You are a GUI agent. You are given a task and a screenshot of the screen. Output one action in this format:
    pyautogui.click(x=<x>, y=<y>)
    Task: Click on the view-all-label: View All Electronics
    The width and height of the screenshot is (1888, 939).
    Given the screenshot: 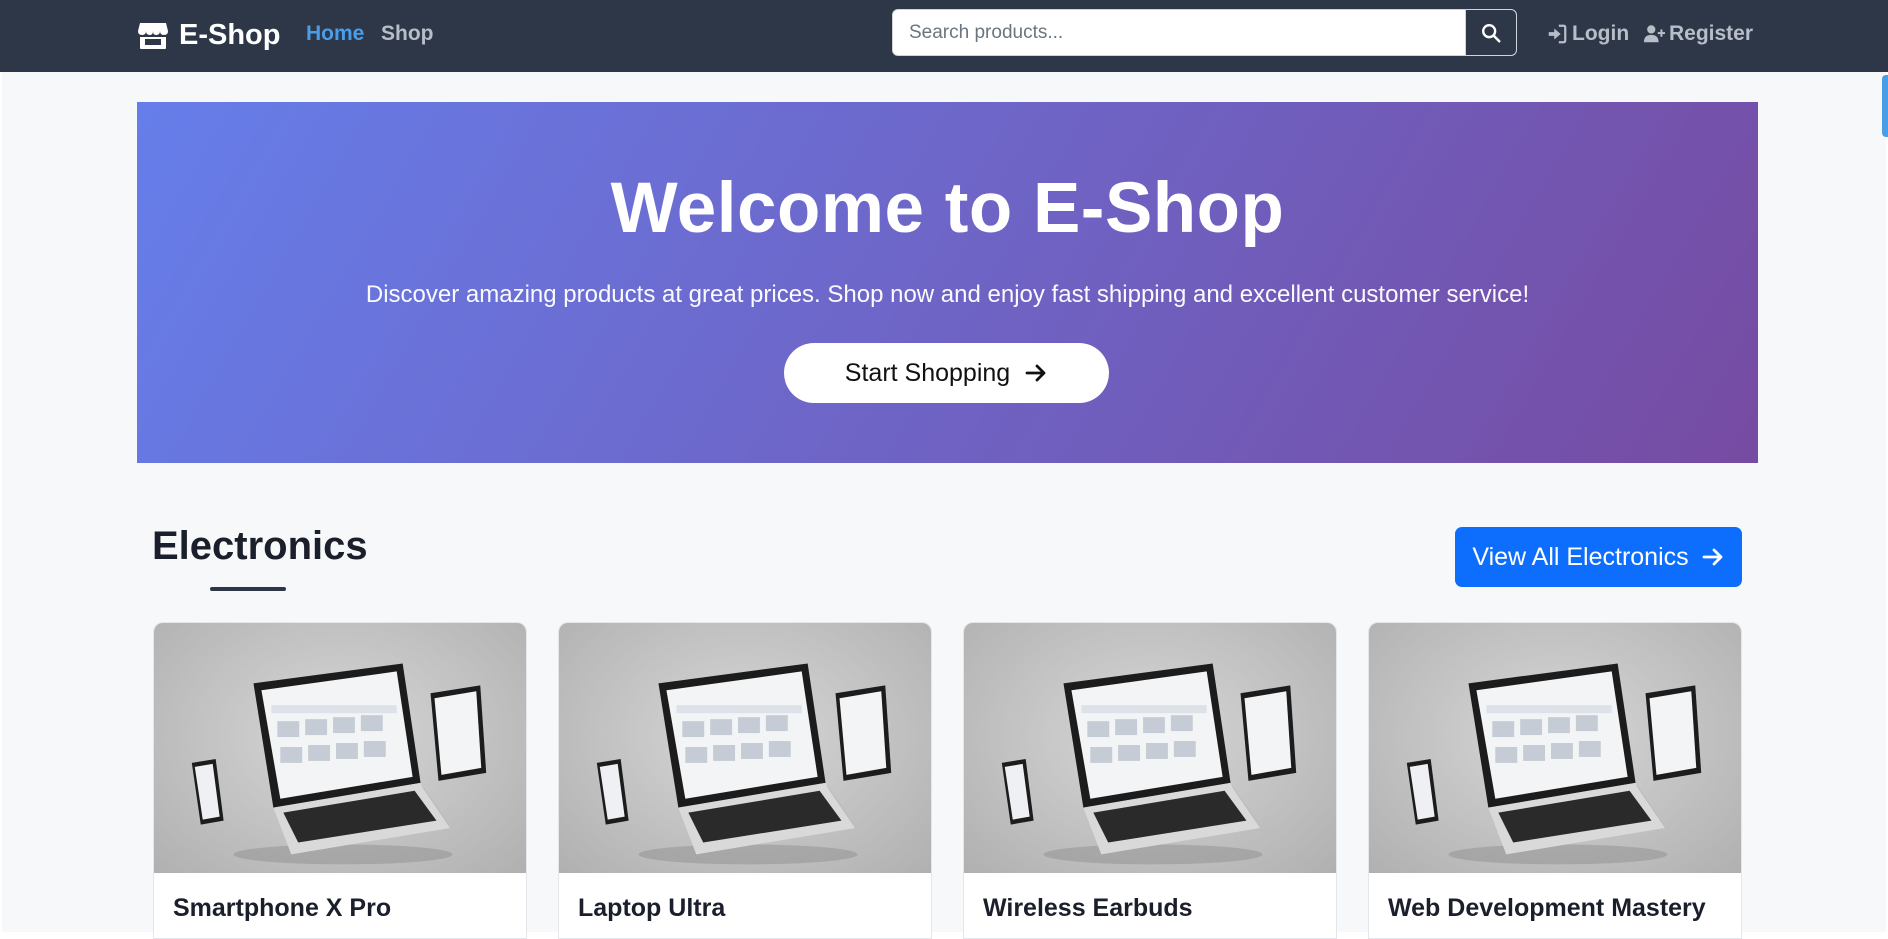 What is the action you would take?
    pyautogui.click(x=1580, y=556)
    